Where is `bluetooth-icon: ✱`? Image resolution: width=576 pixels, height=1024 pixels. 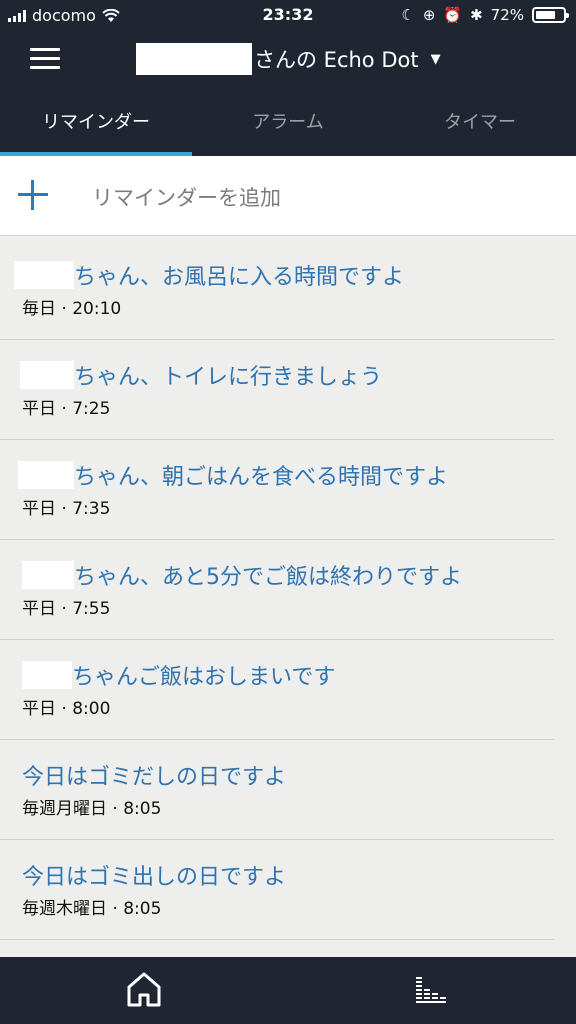 bluetooth-icon: ✱ is located at coordinates (476, 15).